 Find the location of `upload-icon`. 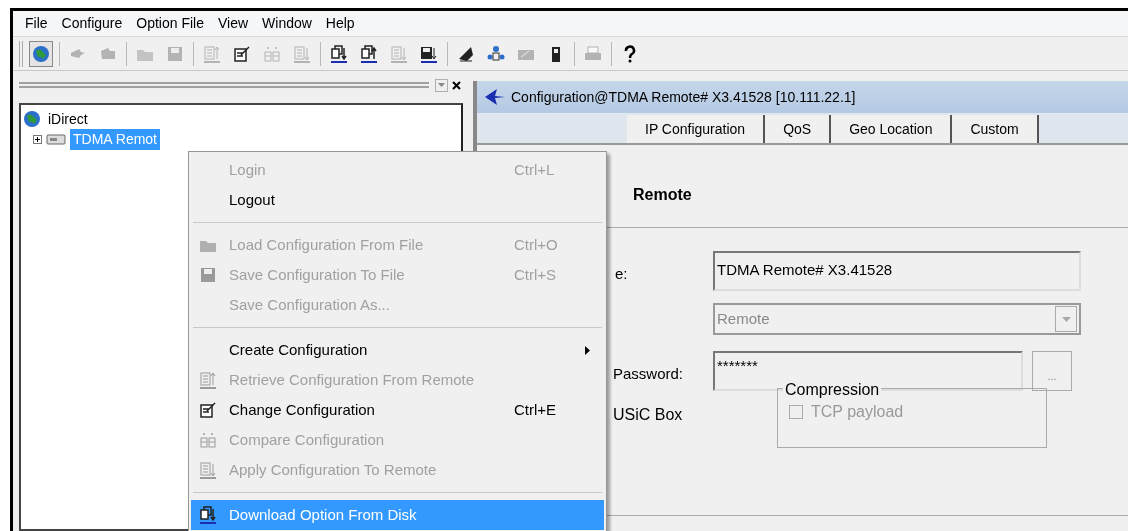

upload-icon is located at coordinates (369, 53).